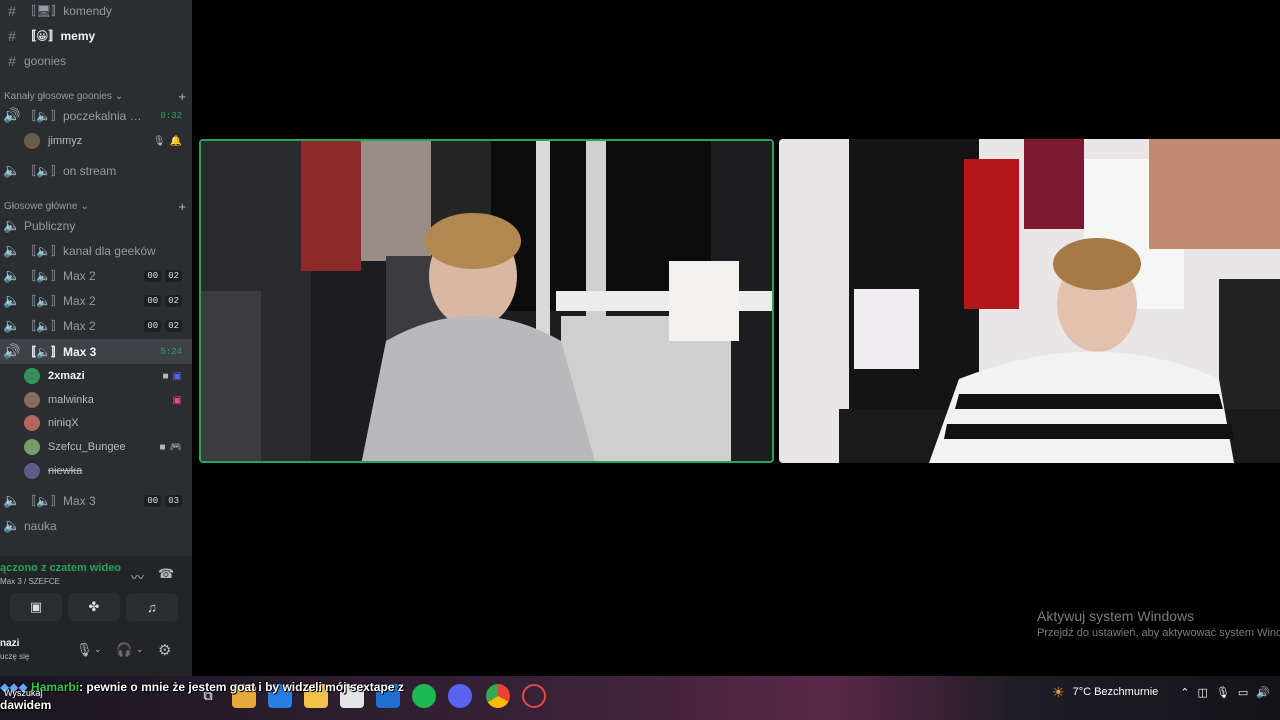 The height and width of the screenshot is (720, 1280). Describe the element at coordinates (1116, 692) in the screenshot. I see `weather-text: 7°C Bezchmurnie` at that location.